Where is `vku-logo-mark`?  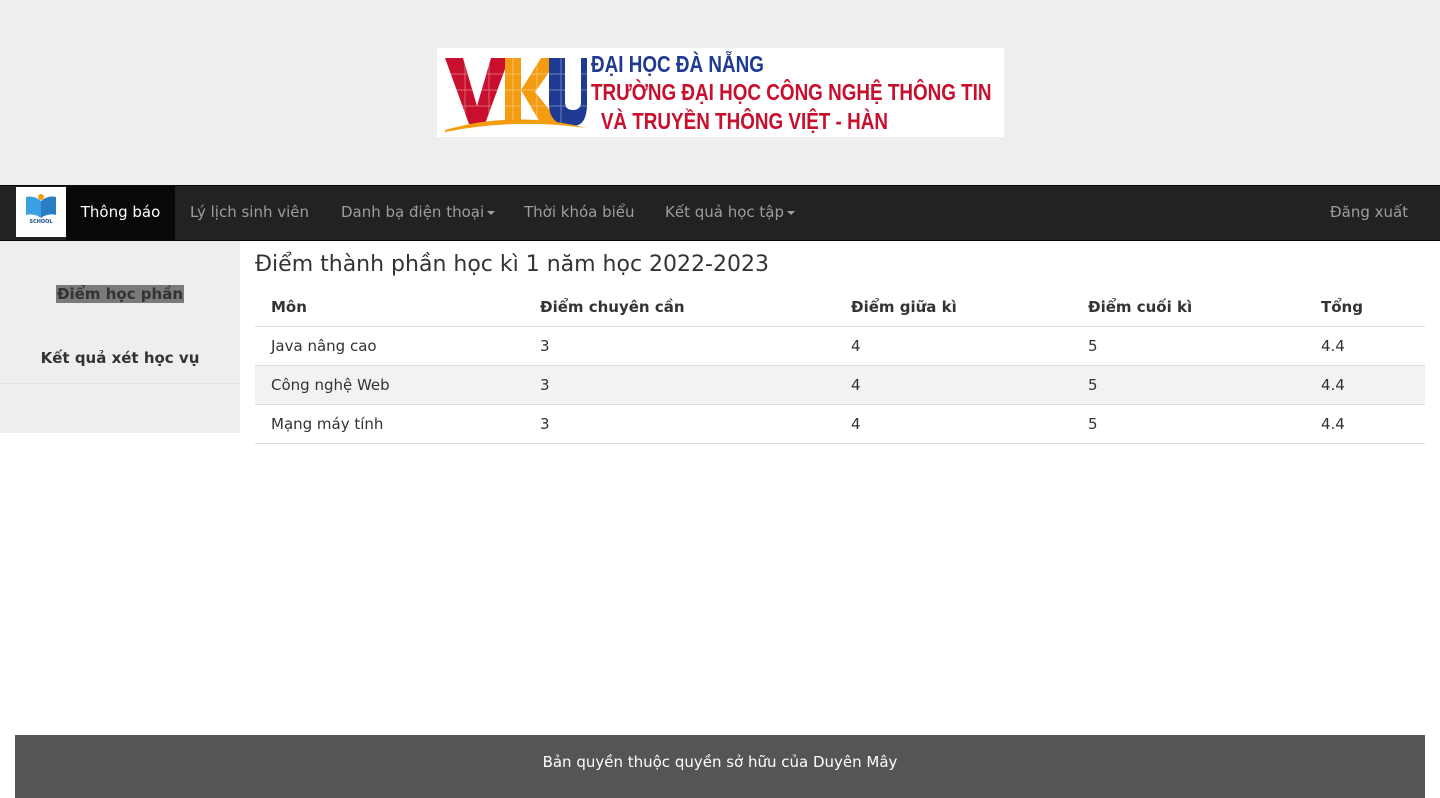
vku-logo-mark is located at coordinates (516, 93).